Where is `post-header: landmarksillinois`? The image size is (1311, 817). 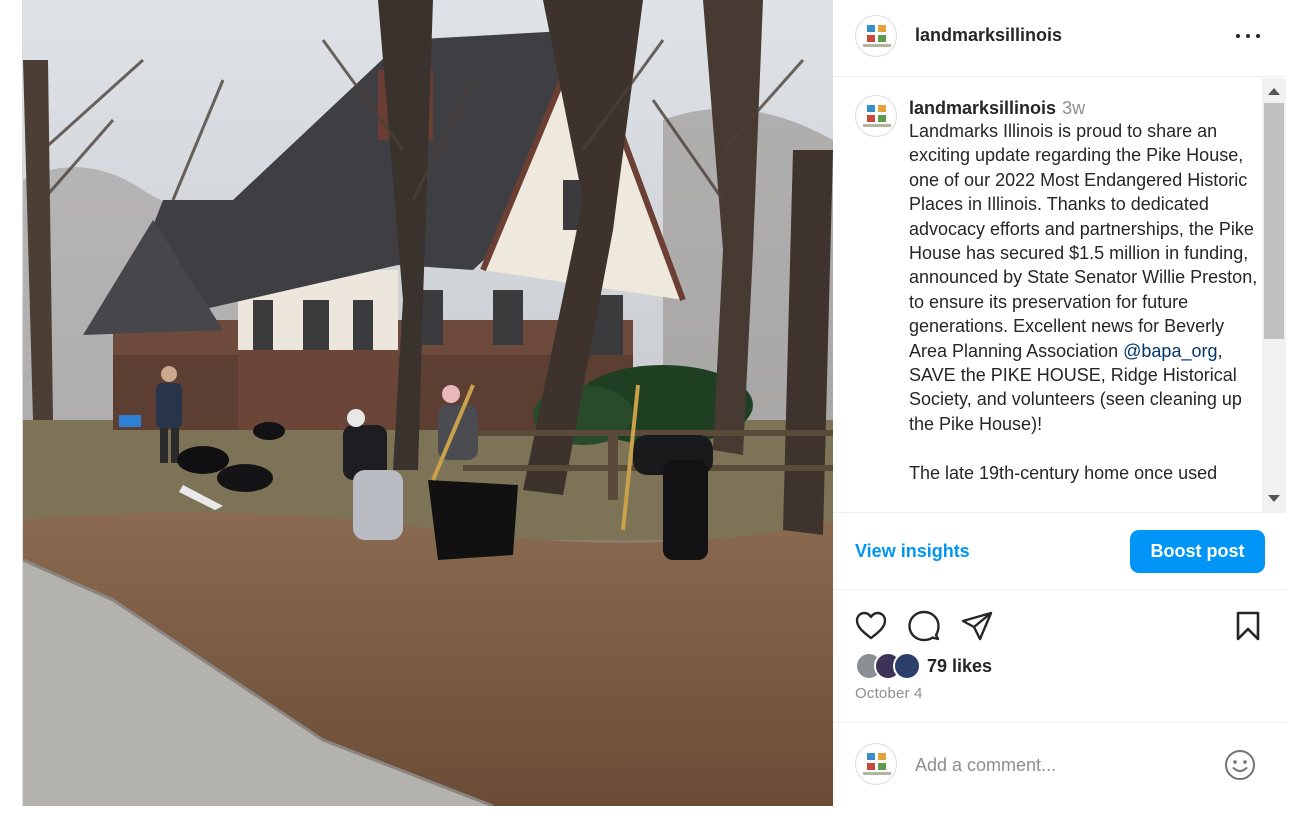
post-header: landmarksillinois is located at coordinates (1059, 38).